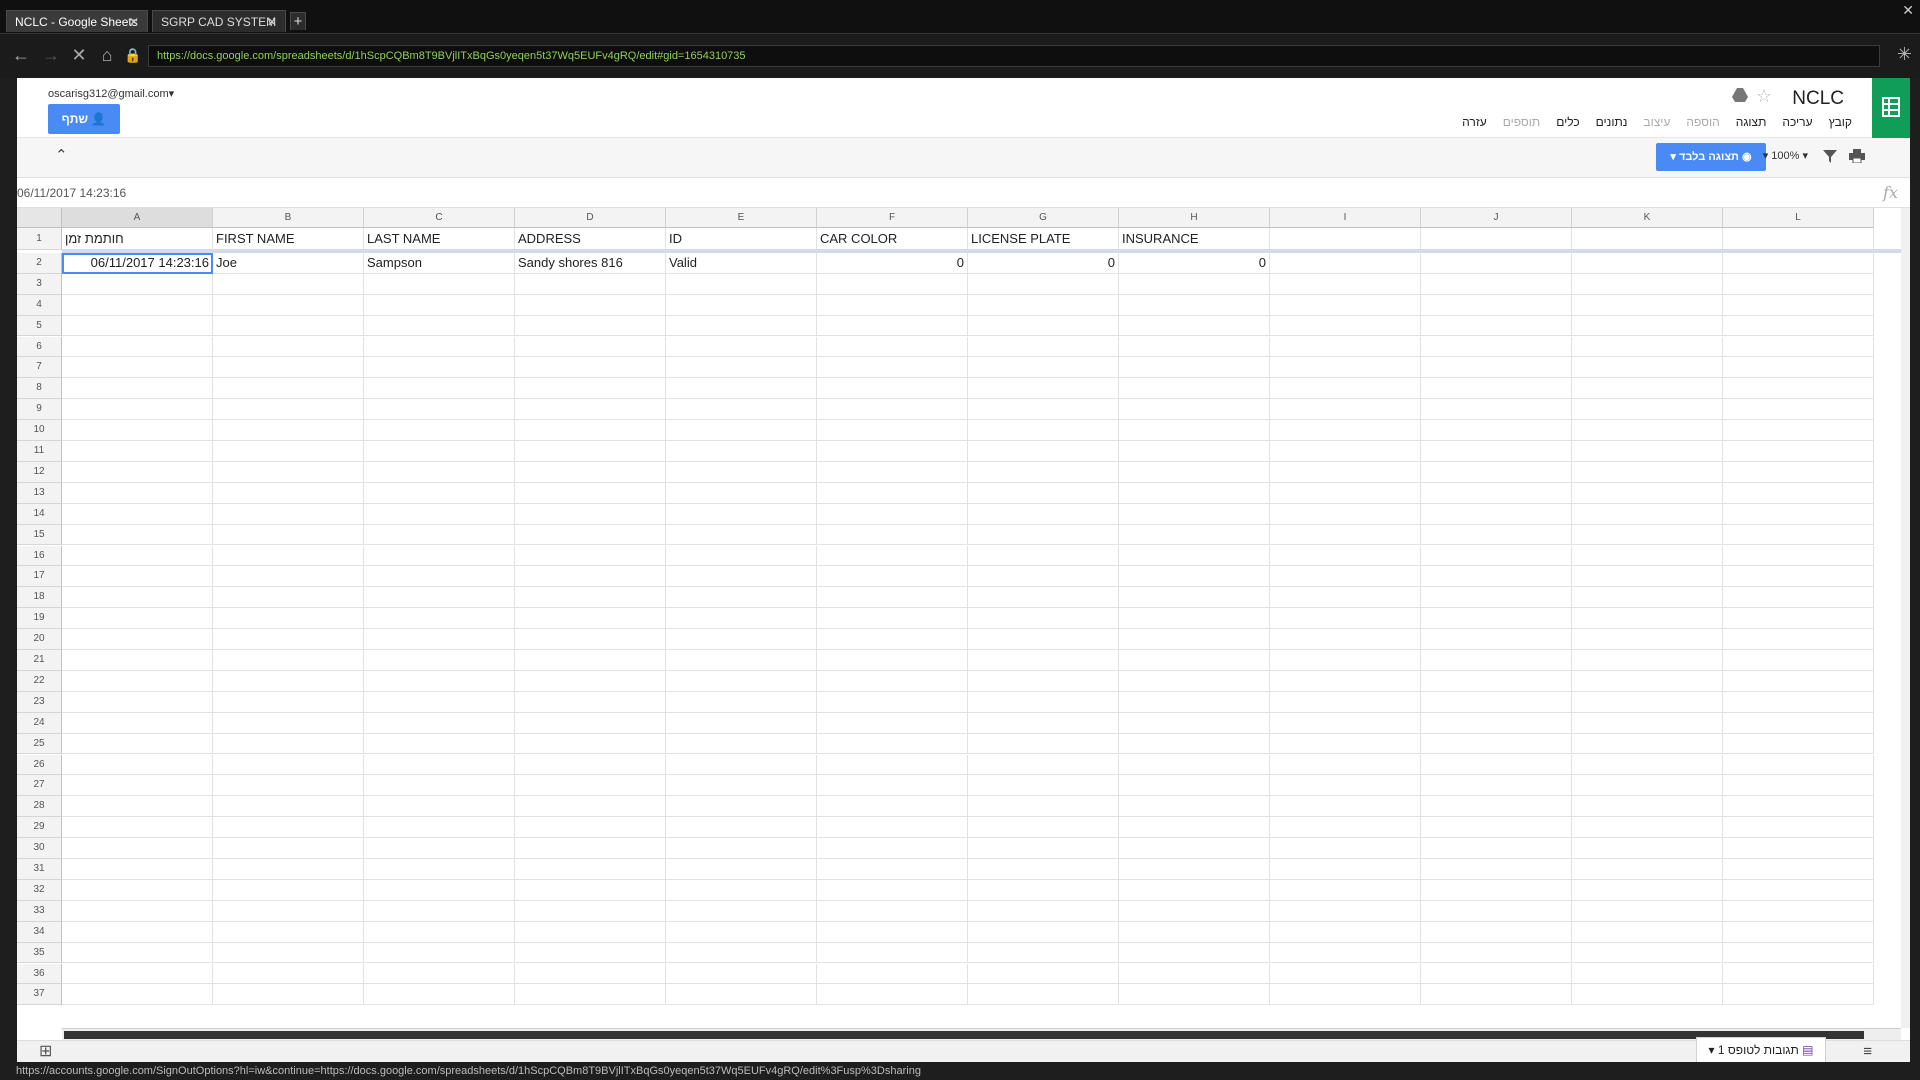  Describe the element at coordinates (1345, 953) in the screenshot. I see `cell-I35` at that location.